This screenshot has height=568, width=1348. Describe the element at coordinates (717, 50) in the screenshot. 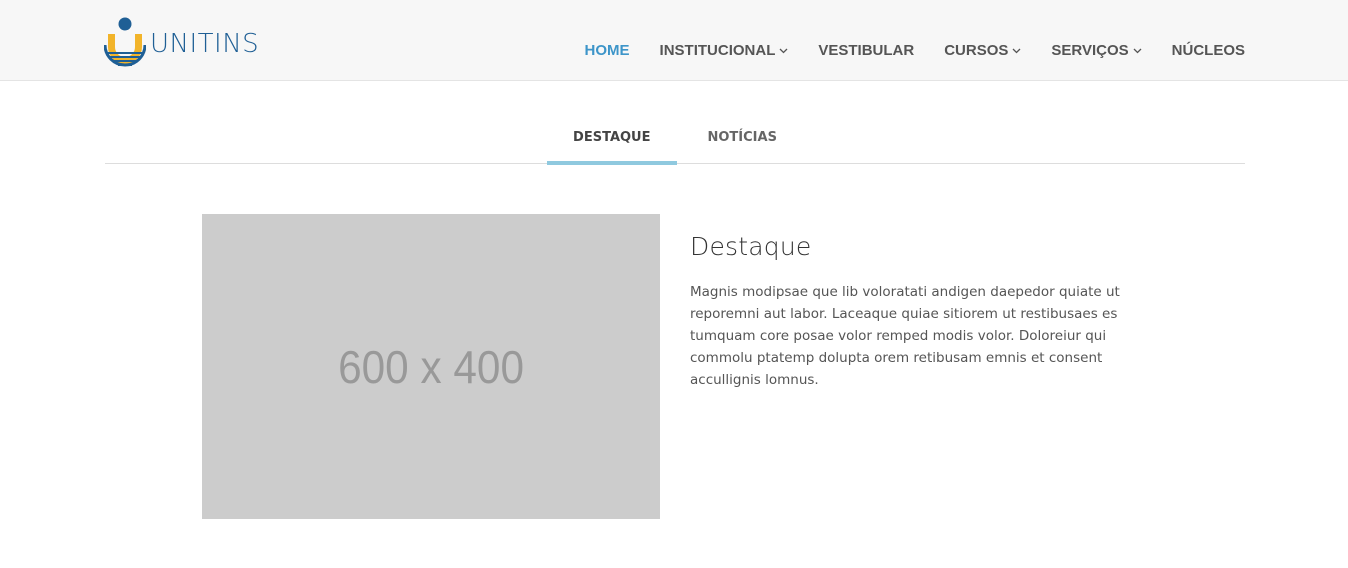

I see `nav-institucional-label: INSTITUCIONAL` at that location.